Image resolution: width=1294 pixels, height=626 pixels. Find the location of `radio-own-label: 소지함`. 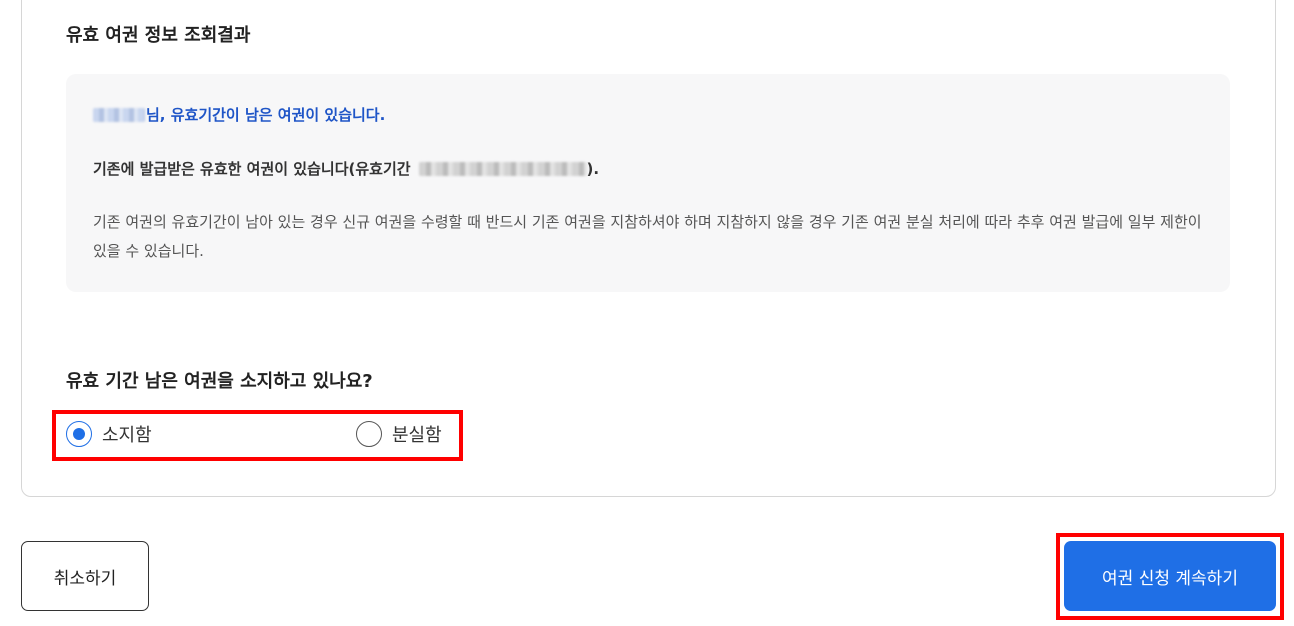

radio-own-label: 소지함 is located at coordinates (127, 434).